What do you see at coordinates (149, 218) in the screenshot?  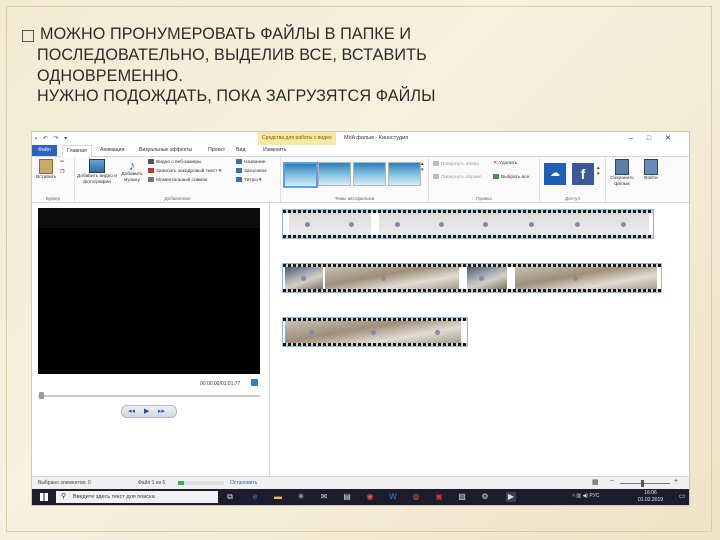 I see `preview-top-band` at bounding box center [149, 218].